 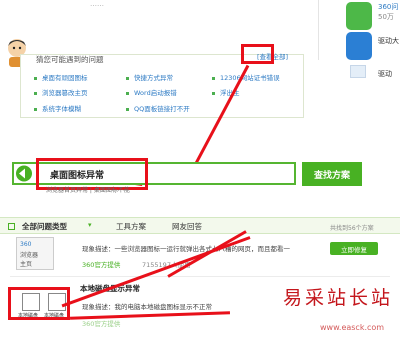 What do you see at coordinates (354, 248) in the screenshot?
I see `fix-now-button: 立即修复` at bounding box center [354, 248].